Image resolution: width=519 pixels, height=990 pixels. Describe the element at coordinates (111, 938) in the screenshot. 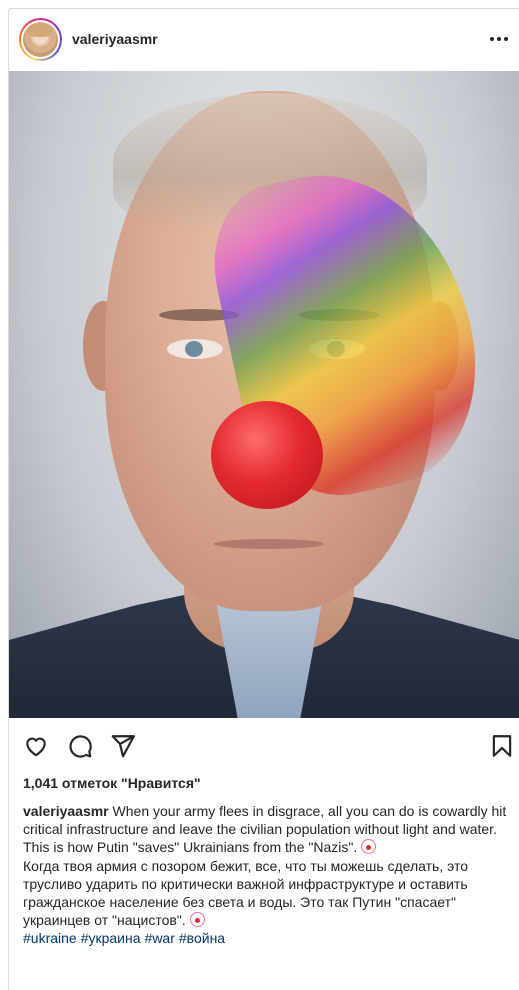

I see `hashtag: #украина` at that location.